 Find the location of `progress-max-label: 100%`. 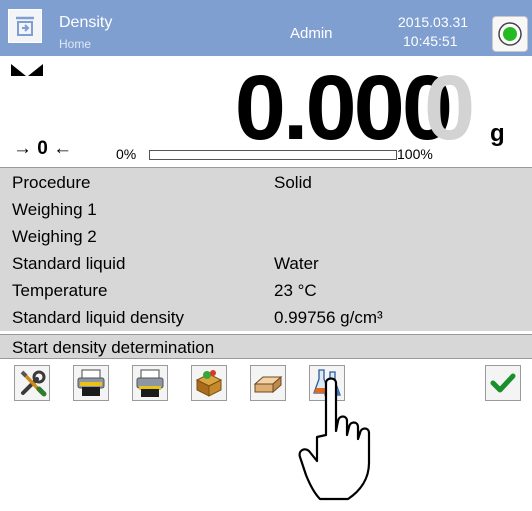

progress-max-label: 100% is located at coordinates (415, 154).